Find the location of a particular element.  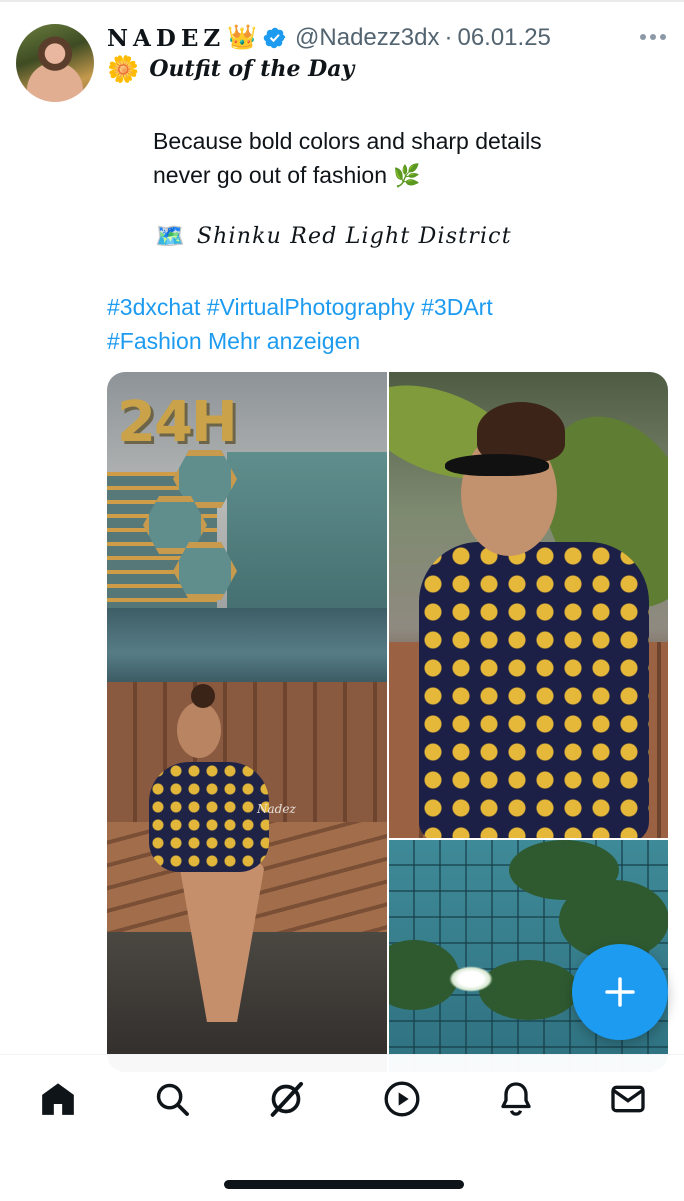

location-line: 🗺️ Shinku Red Light District is located at coordinates (333, 236).